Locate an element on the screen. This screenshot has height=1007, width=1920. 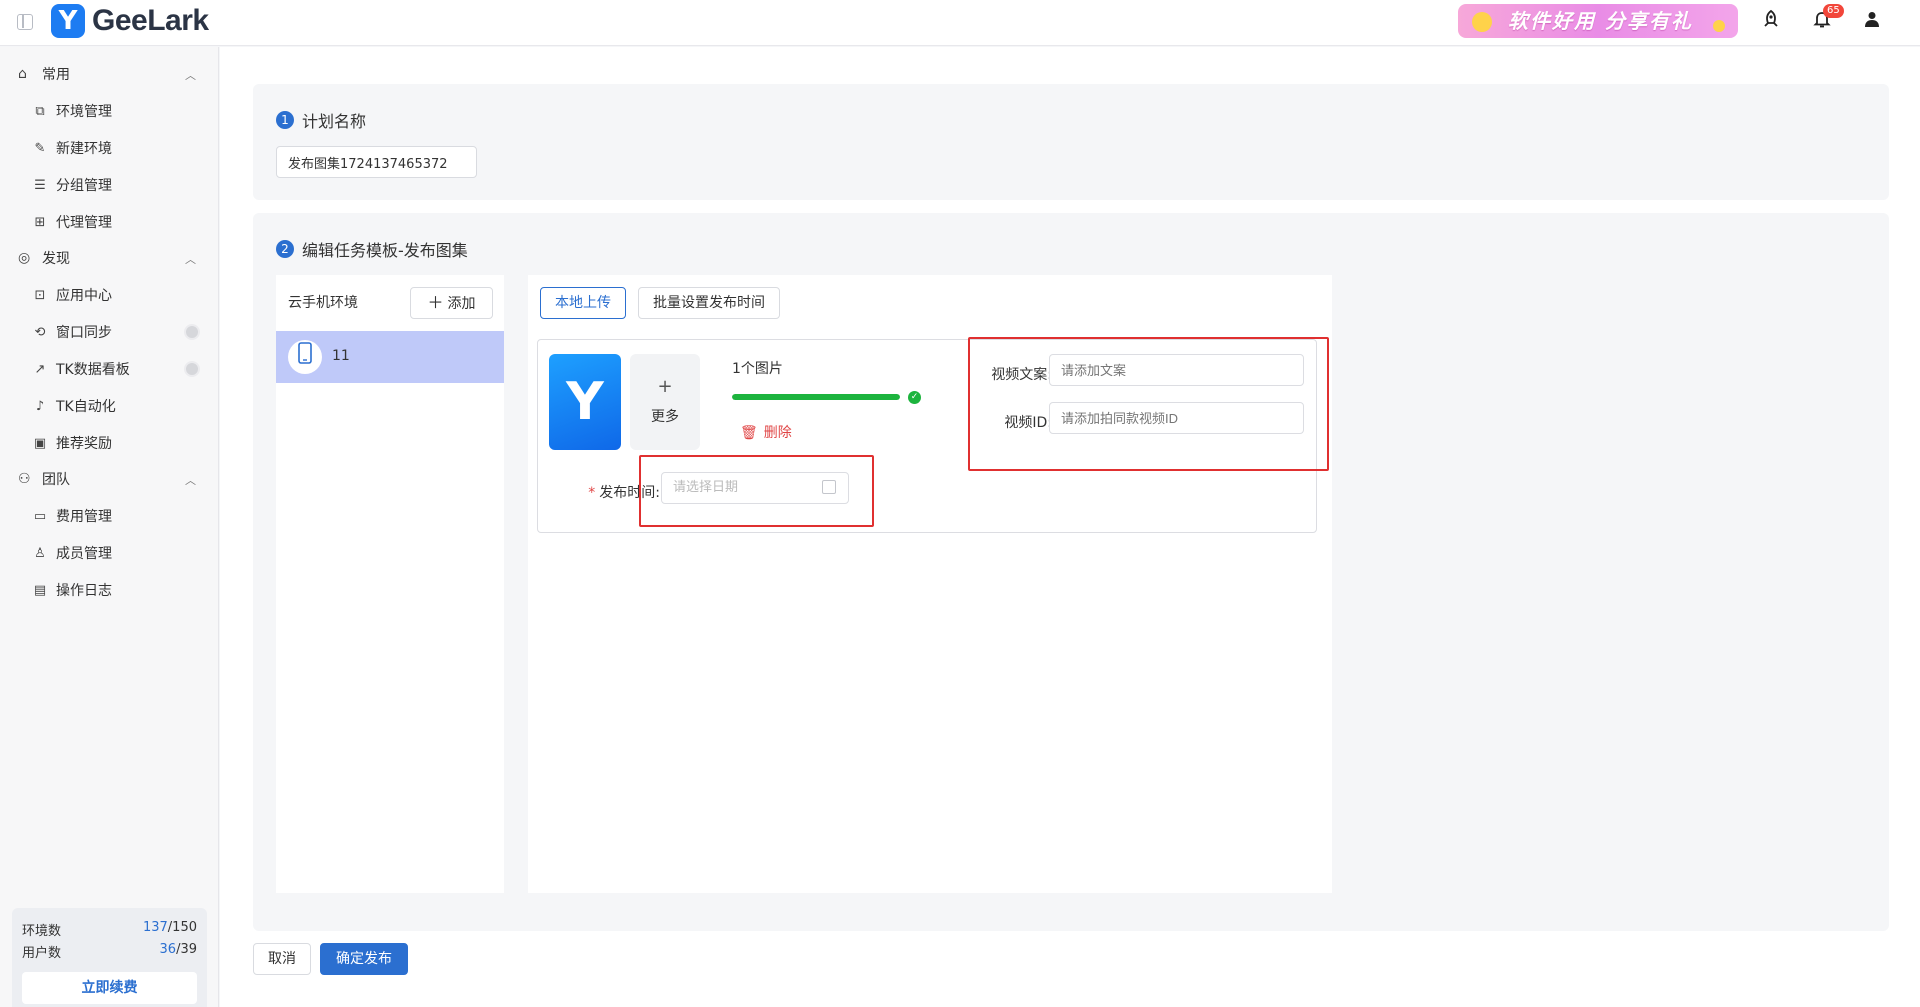
usage-card: 环境数 137/150 用户数 36/39 立即续费 2024-11-02 is located at coordinates (109, 957).